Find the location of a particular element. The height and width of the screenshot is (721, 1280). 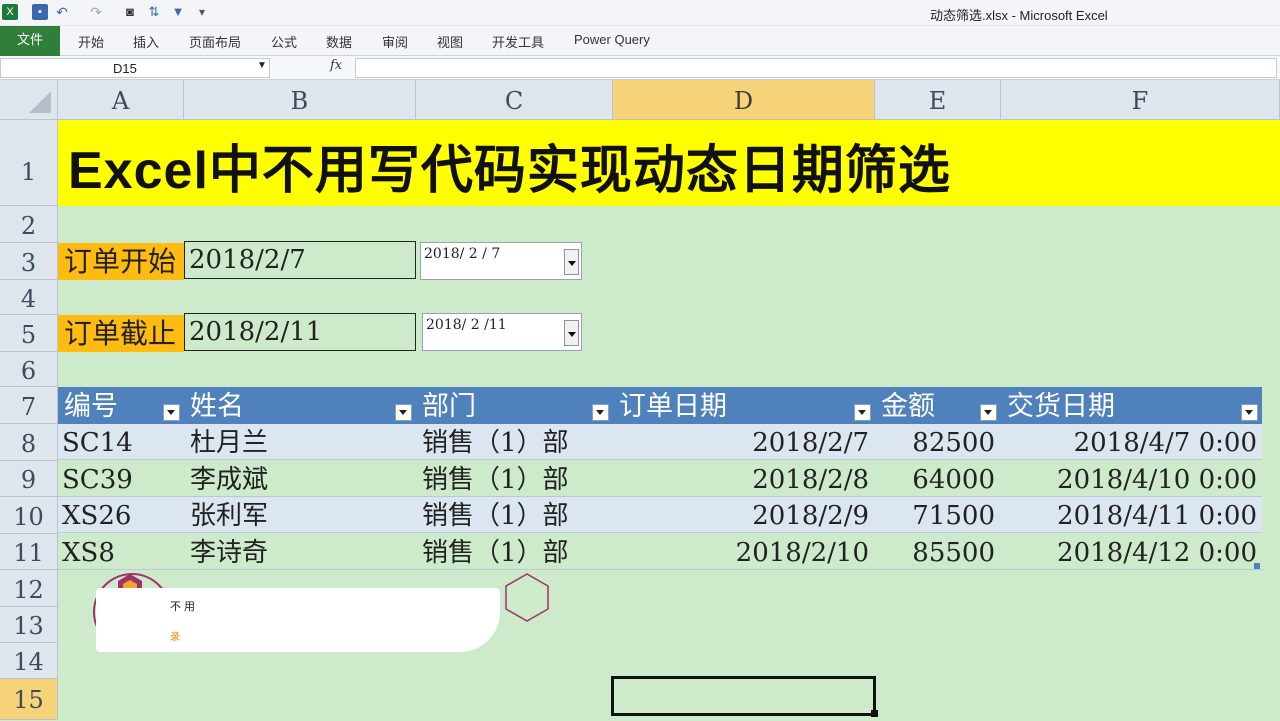

column-header-e: E is located at coordinates (938, 100).